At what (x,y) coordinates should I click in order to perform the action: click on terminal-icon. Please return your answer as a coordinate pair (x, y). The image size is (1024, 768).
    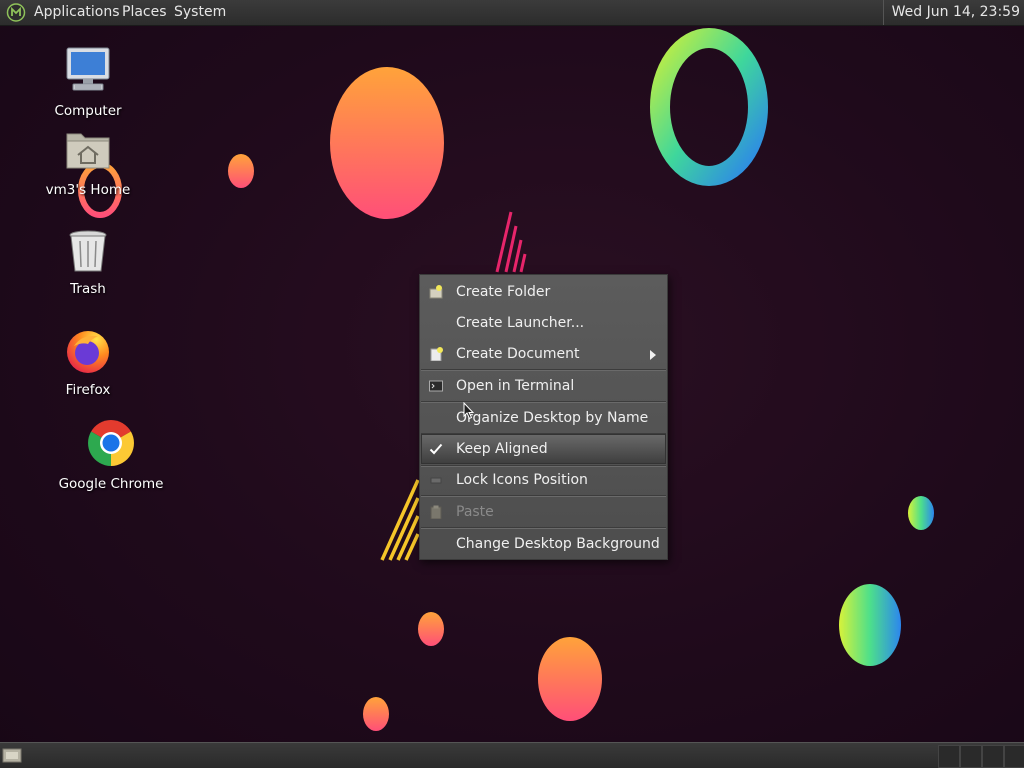
    Looking at the image, I should click on (436, 386).